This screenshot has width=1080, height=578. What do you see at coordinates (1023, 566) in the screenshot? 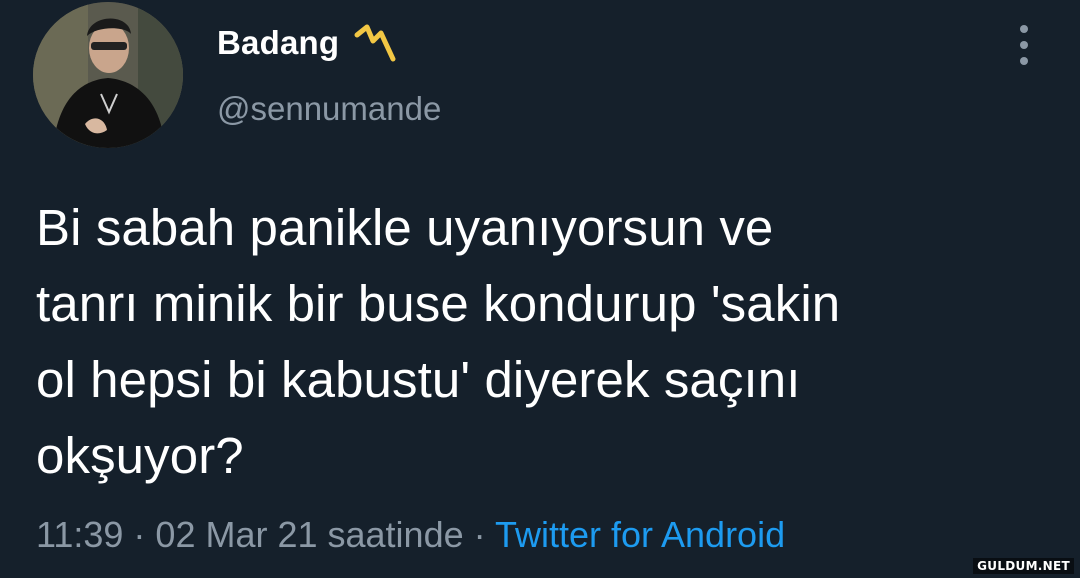
I see `watermark: GULDUM.NET` at bounding box center [1023, 566].